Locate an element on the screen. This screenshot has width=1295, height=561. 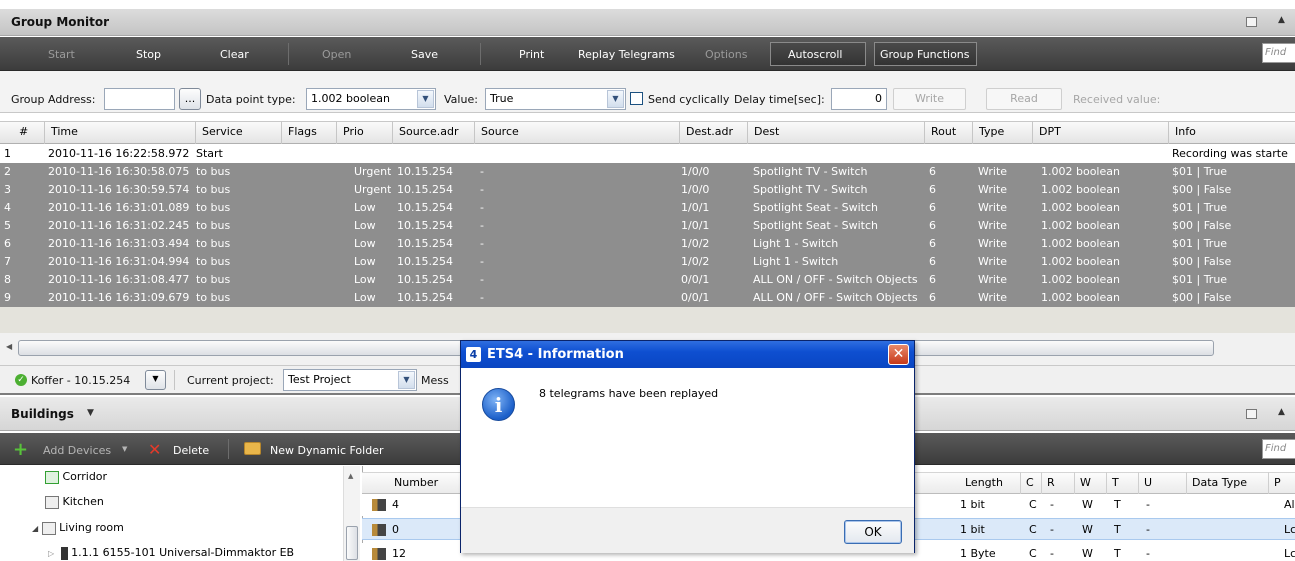
expand-arrow-icon: ◢ is located at coordinates (35, 528).